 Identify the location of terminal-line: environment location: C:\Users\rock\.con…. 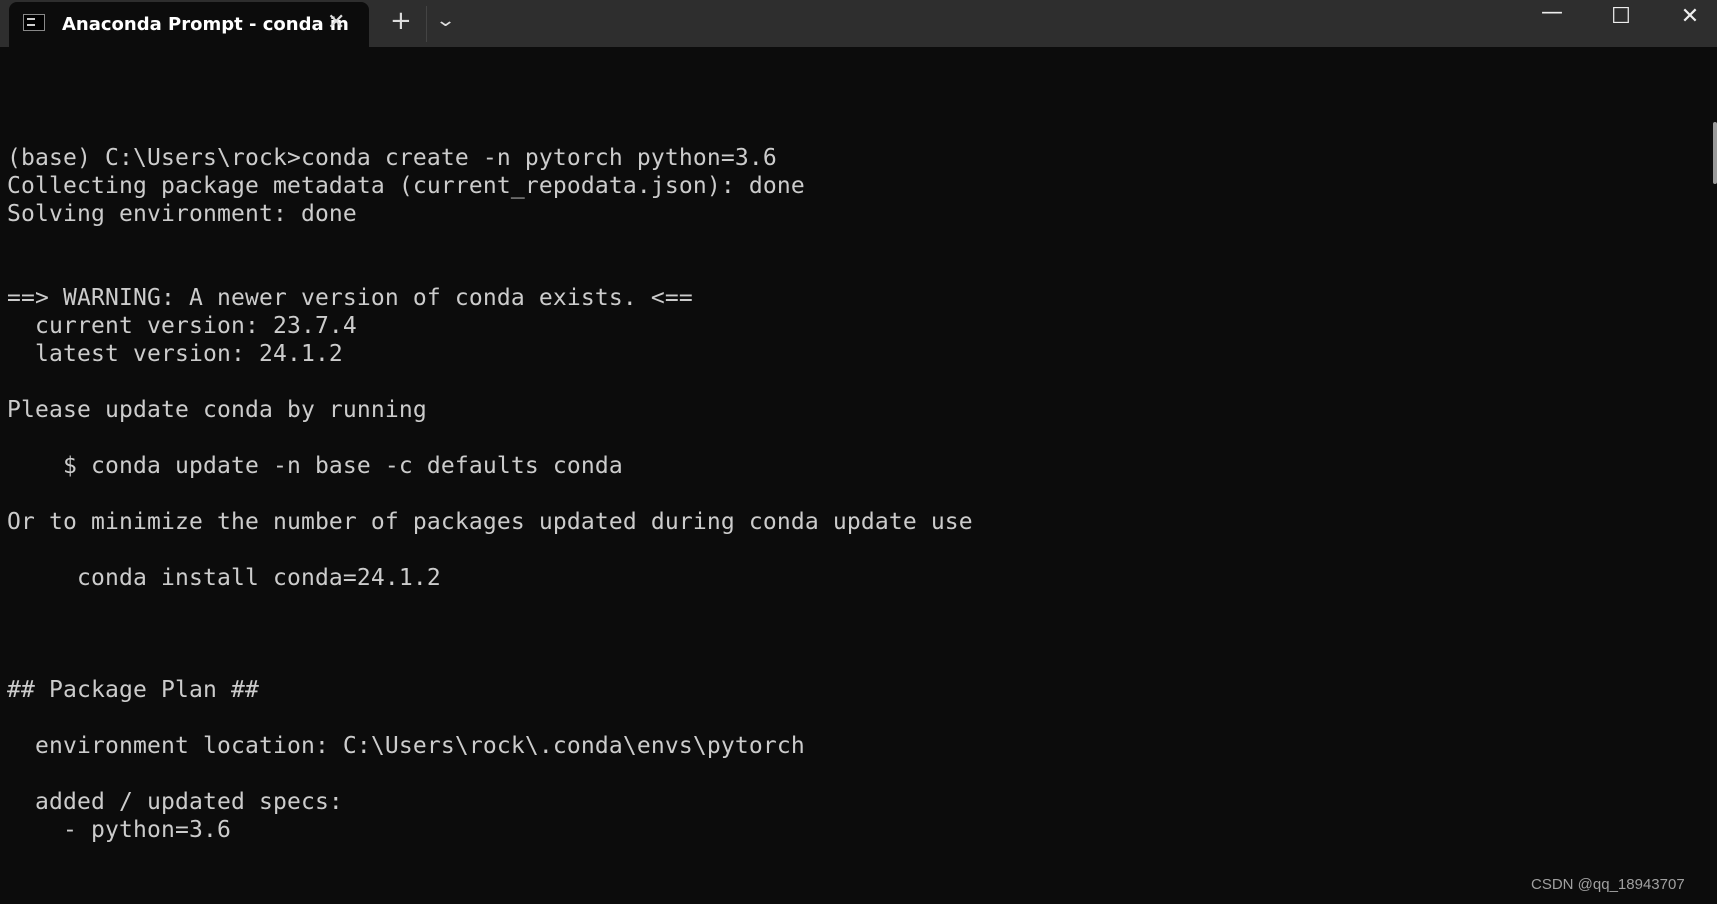
(406, 746).